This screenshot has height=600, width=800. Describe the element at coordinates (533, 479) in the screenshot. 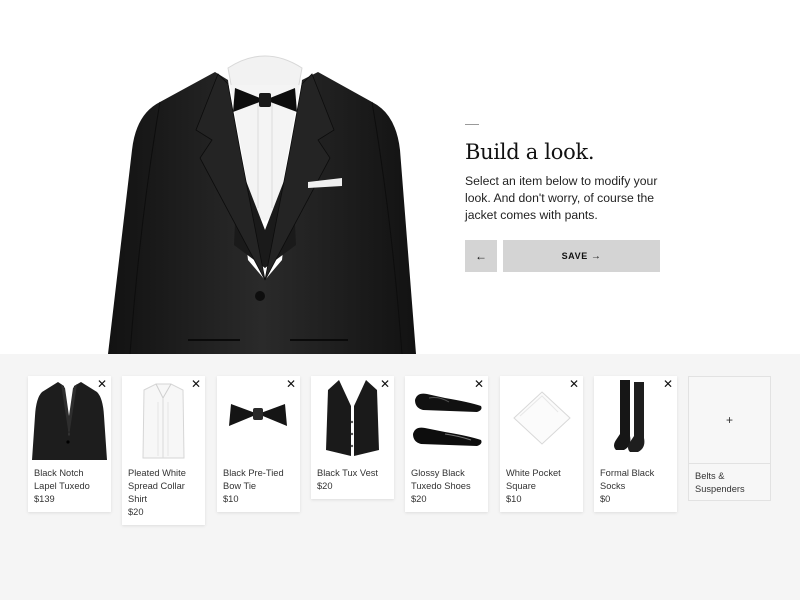

I see `item-name: White Pocket Square` at that location.